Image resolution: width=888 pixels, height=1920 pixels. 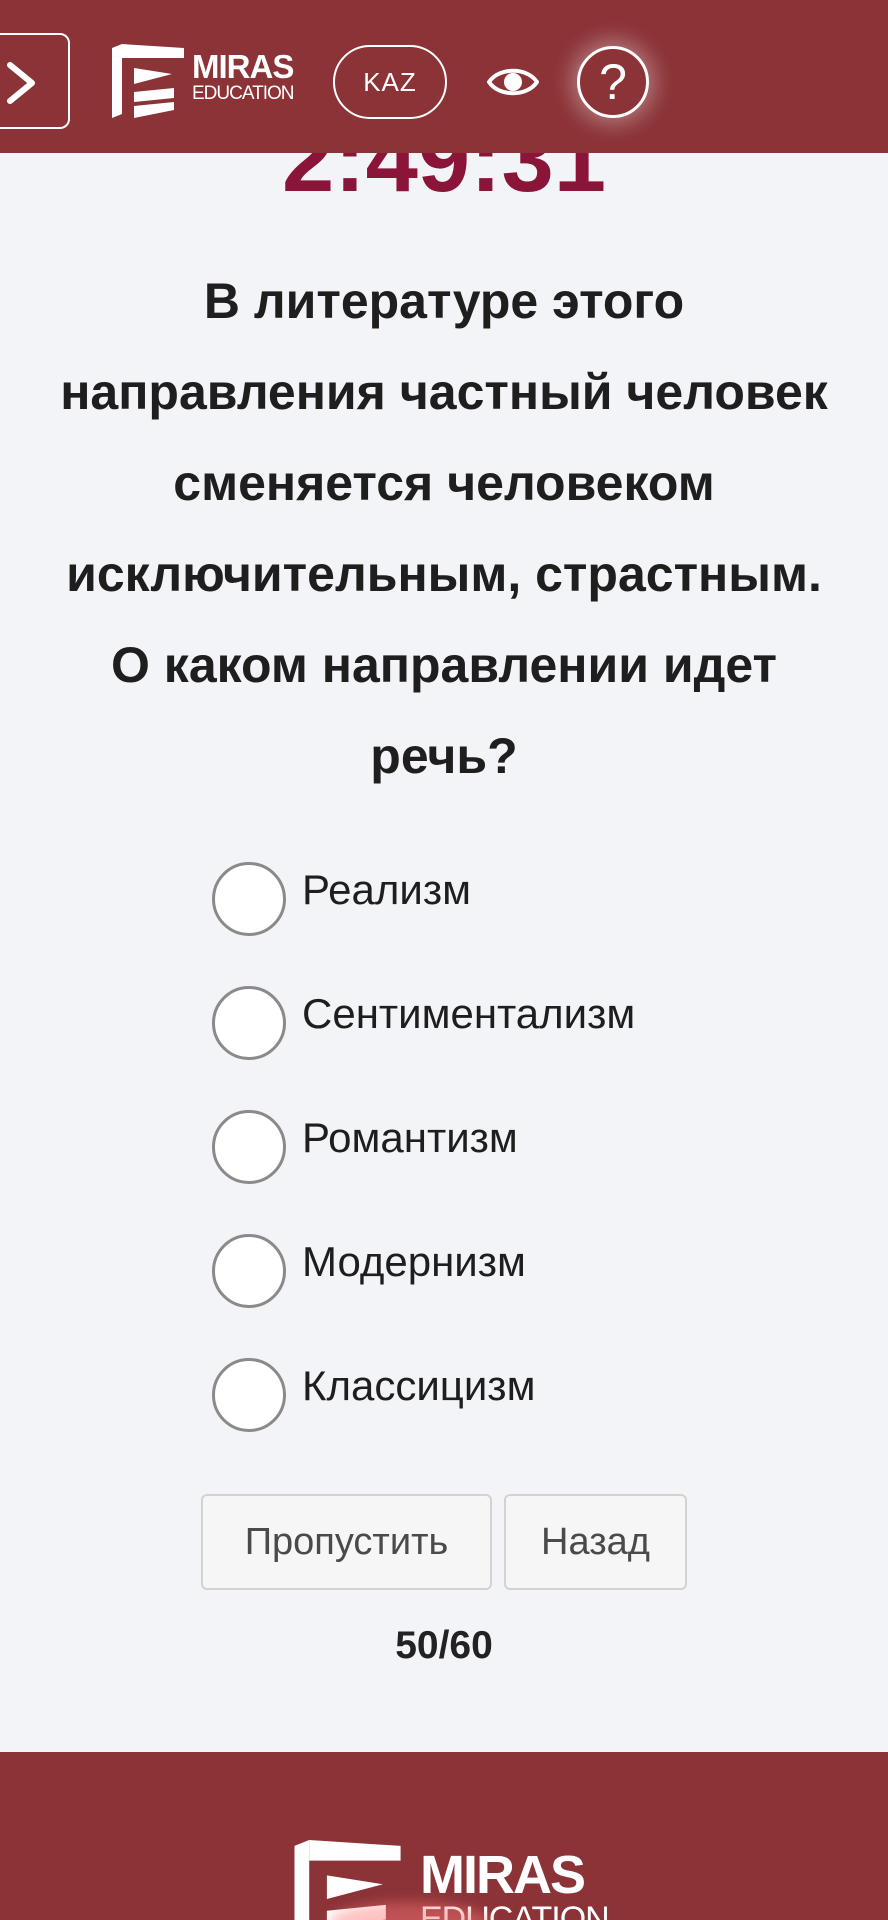 I want to click on answer-option-sentimentalism: Сентиментализм, so click(x=532, y=1048).